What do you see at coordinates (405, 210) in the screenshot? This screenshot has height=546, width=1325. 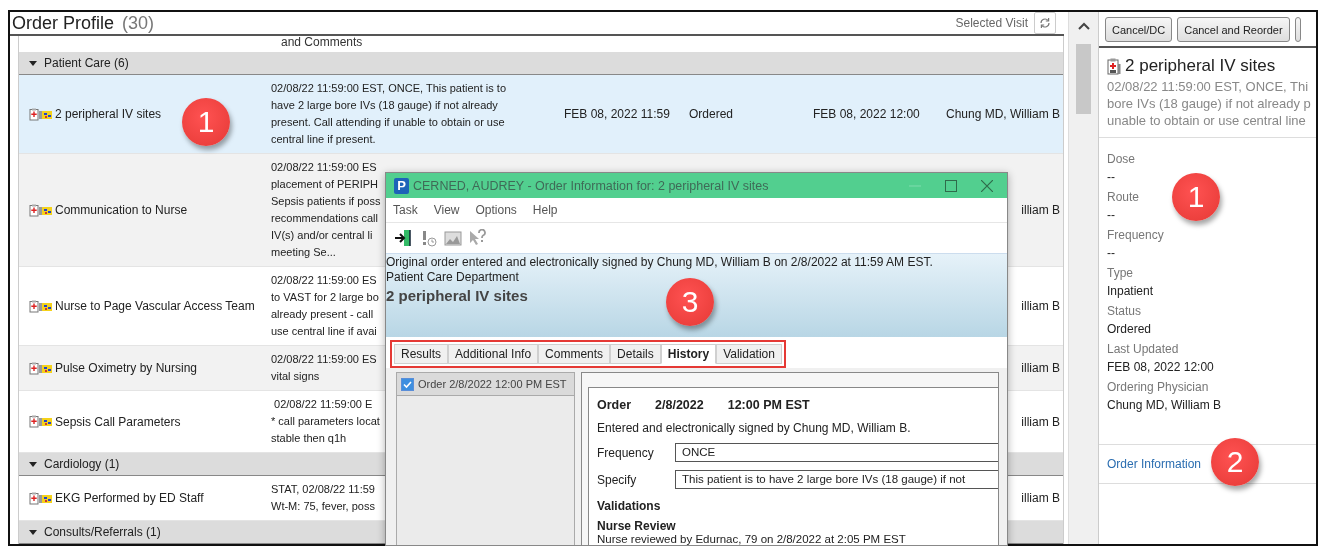 I see `menu-item: Task` at bounding box center [405, 210].